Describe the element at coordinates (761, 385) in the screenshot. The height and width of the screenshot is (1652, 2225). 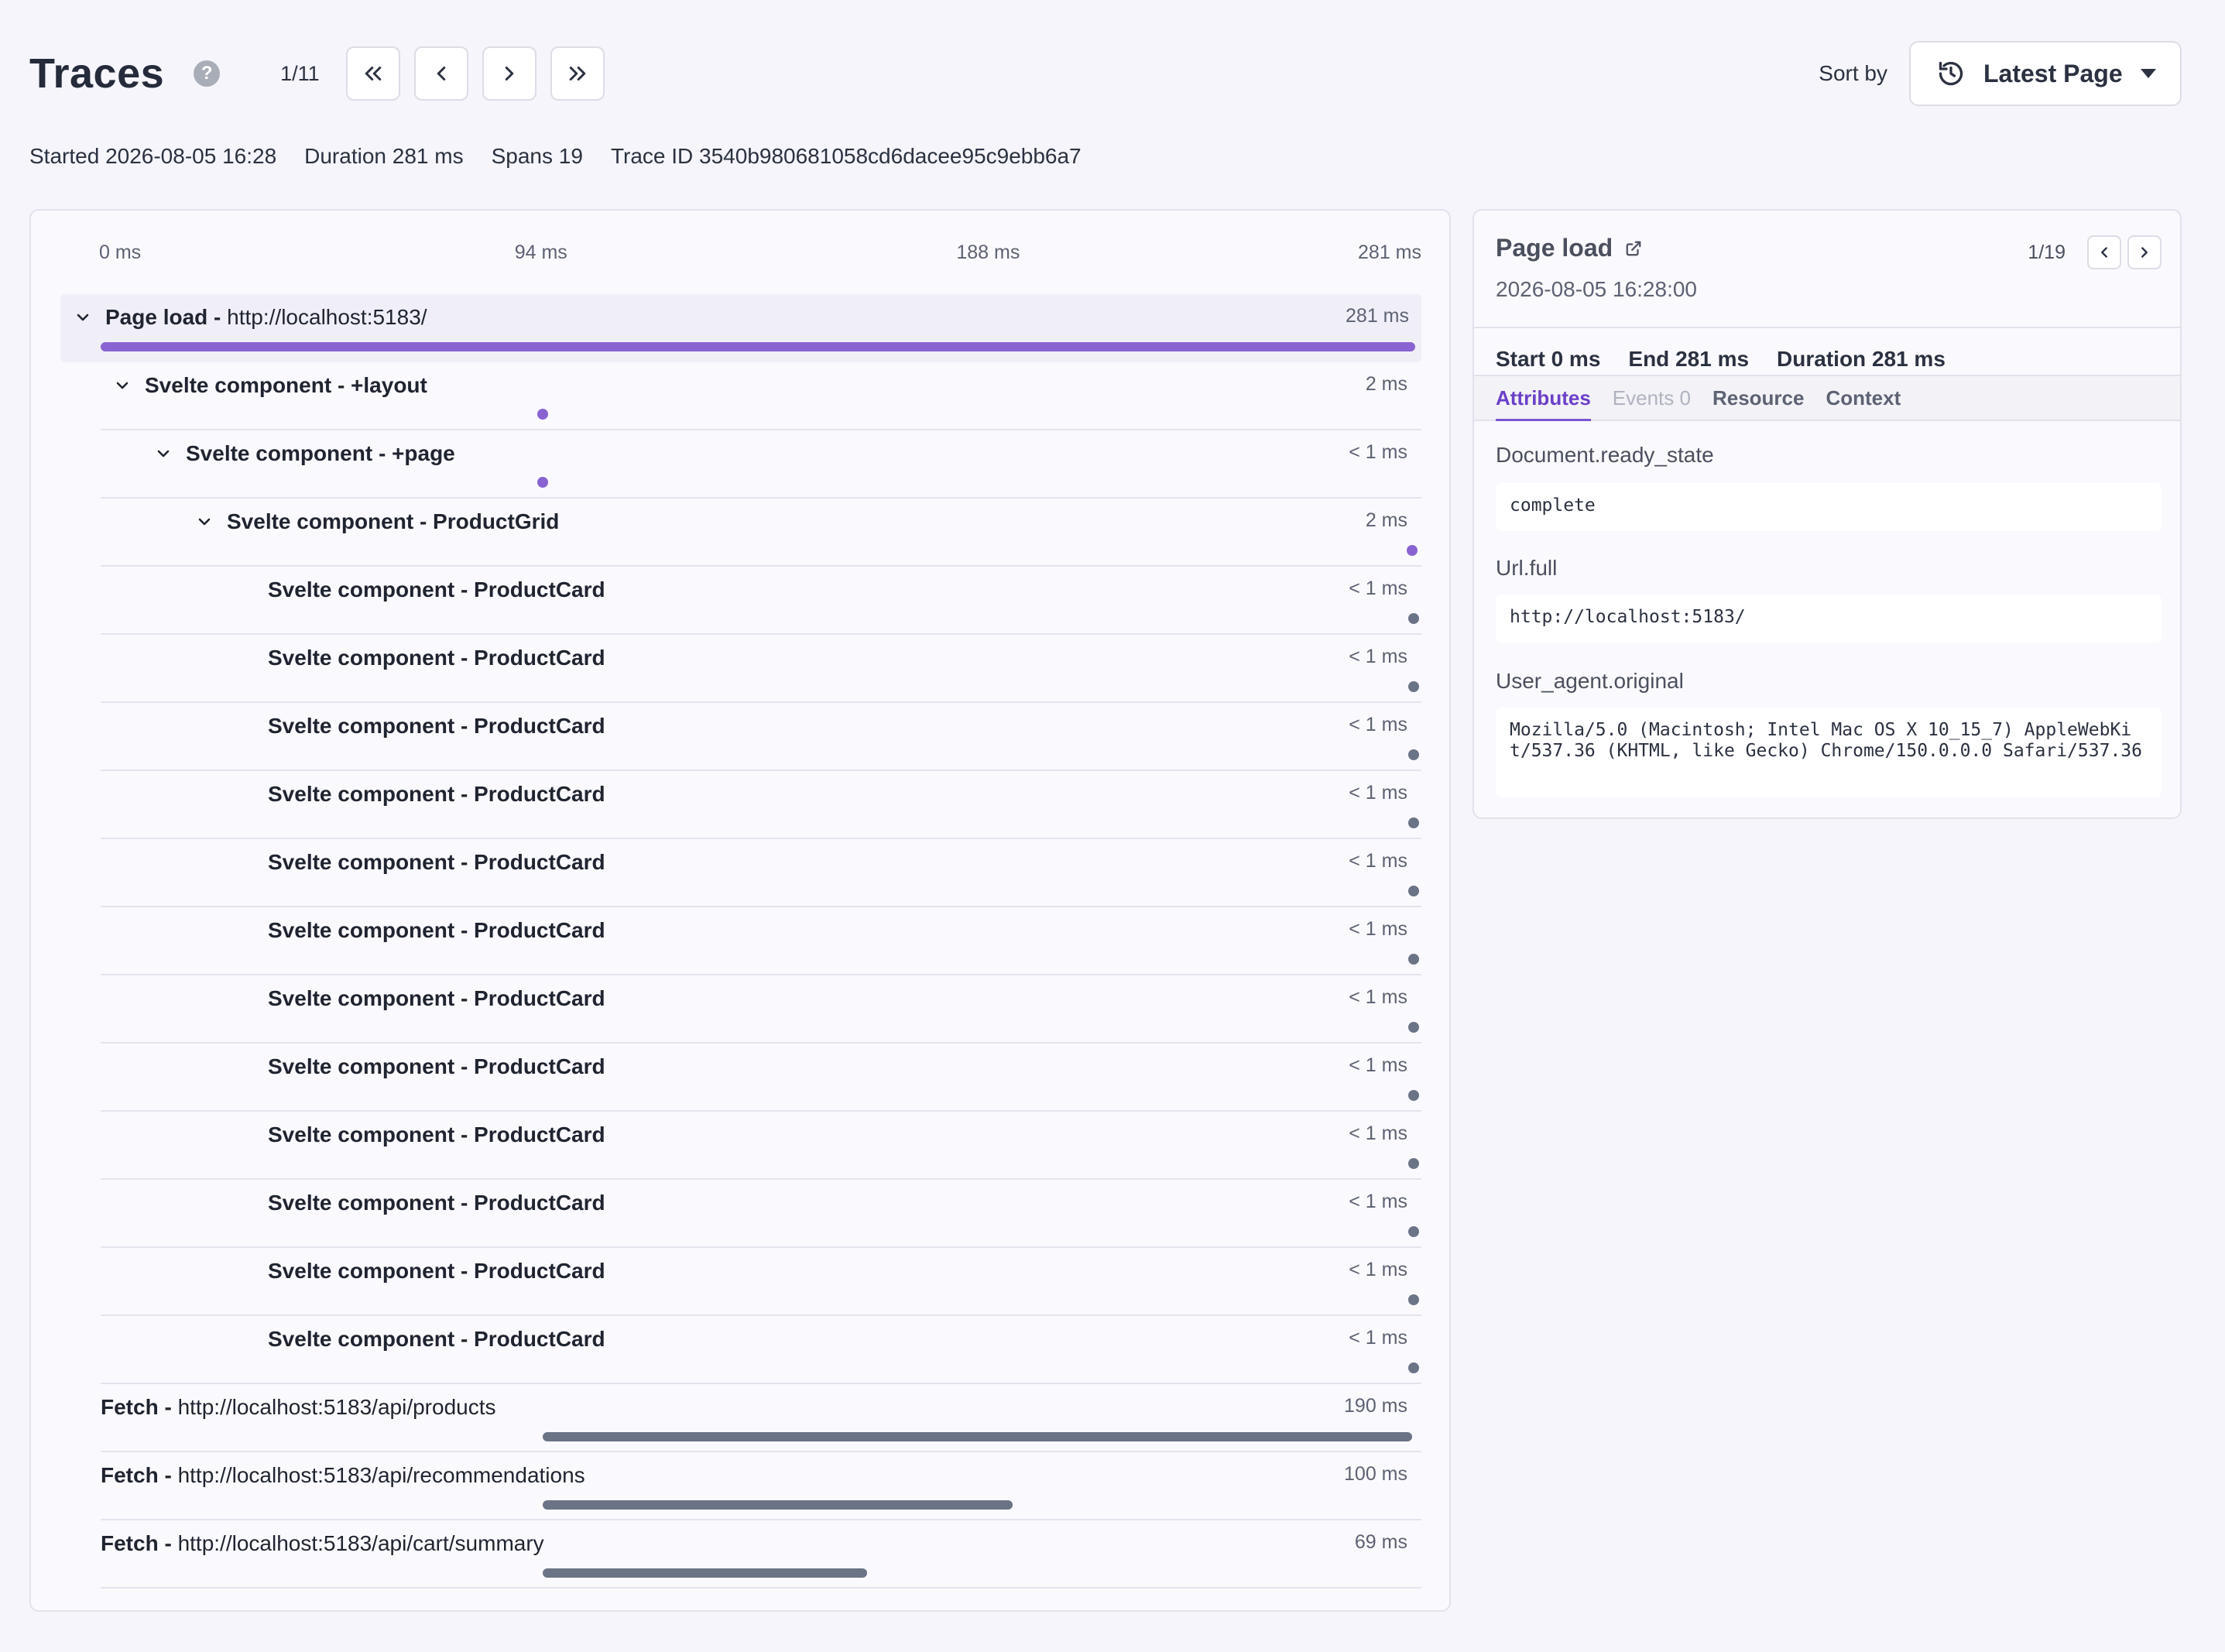
I see `span-header: Svelte component - +layout` at that location.